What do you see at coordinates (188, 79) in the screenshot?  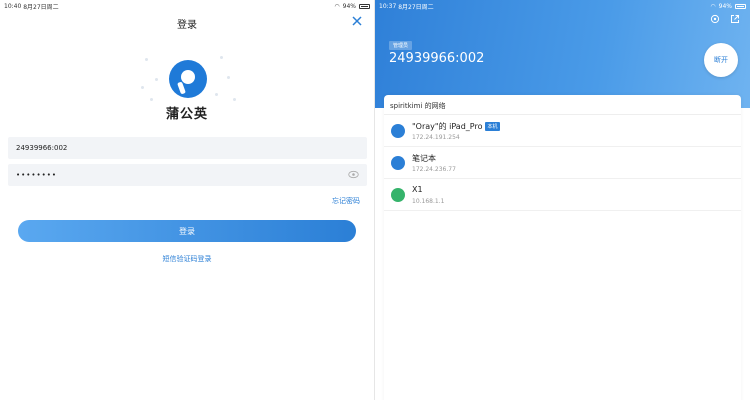 I see `dandelion-logo-icon` at bounding box center [188, 79].